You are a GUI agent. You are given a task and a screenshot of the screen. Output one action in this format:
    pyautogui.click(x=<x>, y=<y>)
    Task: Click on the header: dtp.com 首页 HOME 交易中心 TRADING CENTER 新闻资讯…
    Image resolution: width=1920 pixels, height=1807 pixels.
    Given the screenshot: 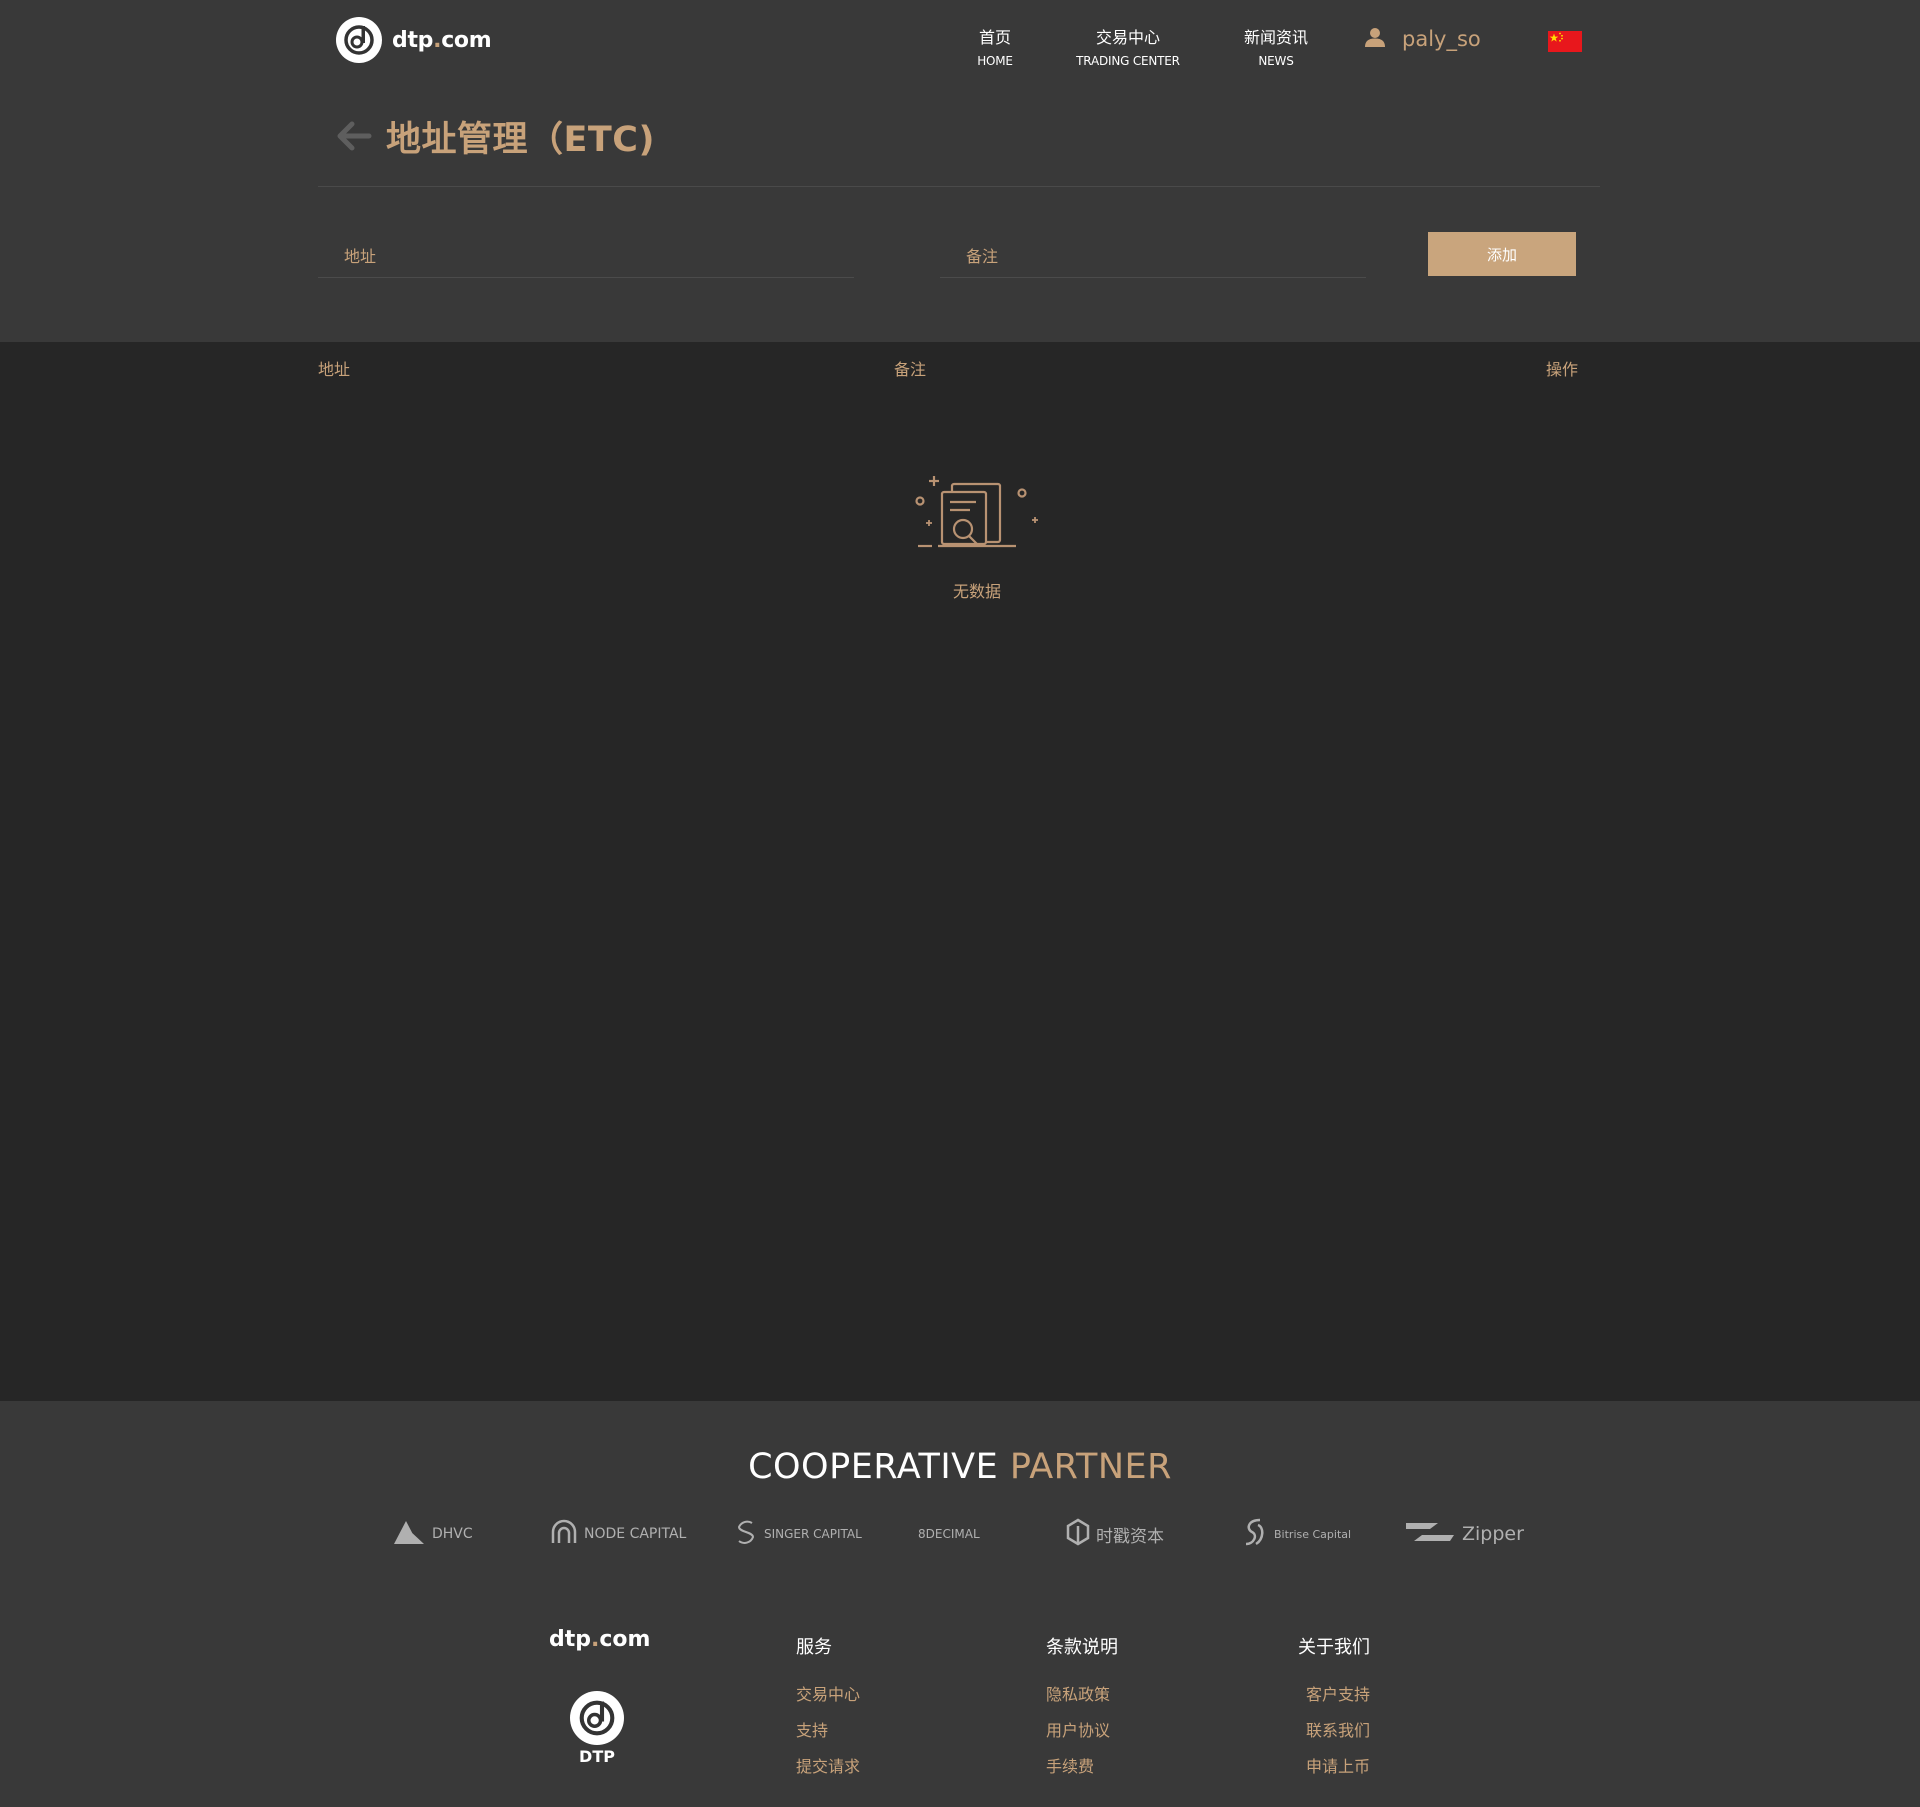 What is the action you would take?
    pyautogui.click(x=960, y=45)
    